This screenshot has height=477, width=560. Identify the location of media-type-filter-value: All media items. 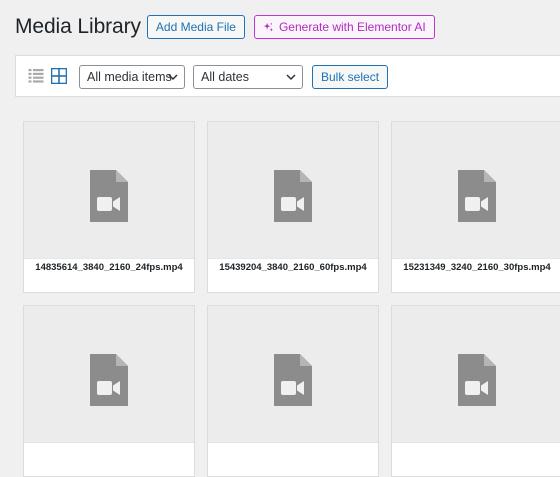
(129, 77).